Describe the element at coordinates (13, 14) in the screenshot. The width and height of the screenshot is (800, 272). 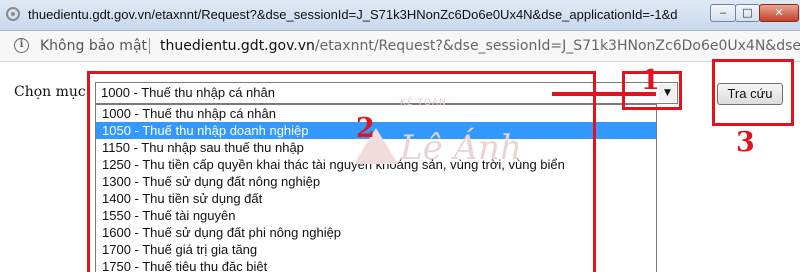
I see `browser-app-icon` at that location.